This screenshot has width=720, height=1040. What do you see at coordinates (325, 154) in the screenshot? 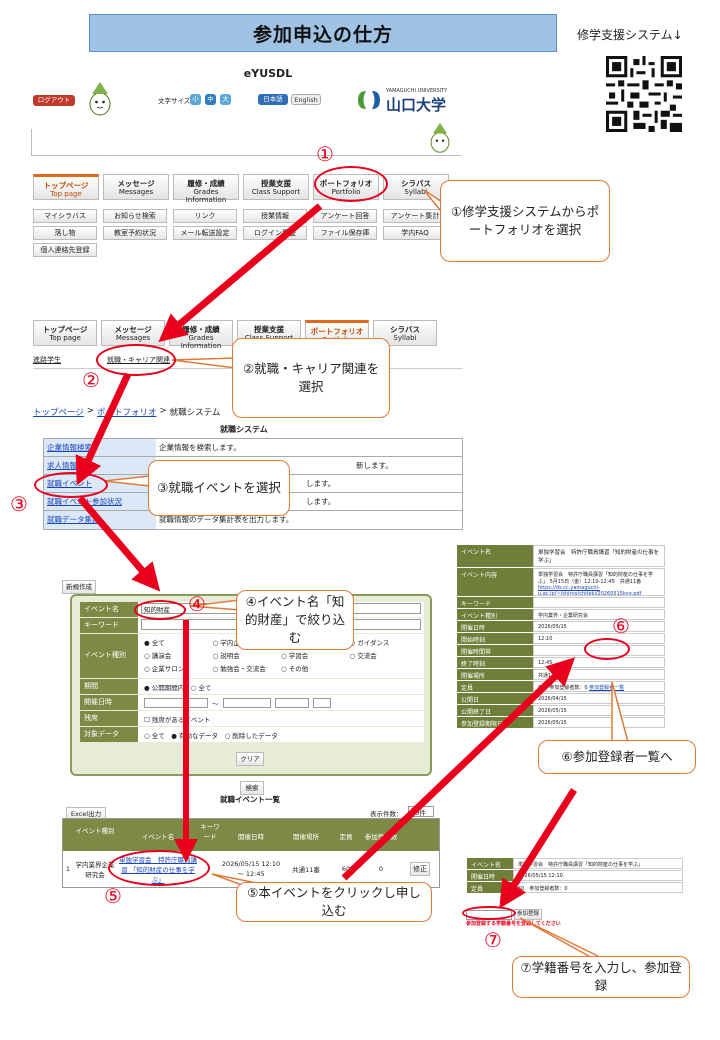
I see `step-number: ①` at bounding box center [325, 154].